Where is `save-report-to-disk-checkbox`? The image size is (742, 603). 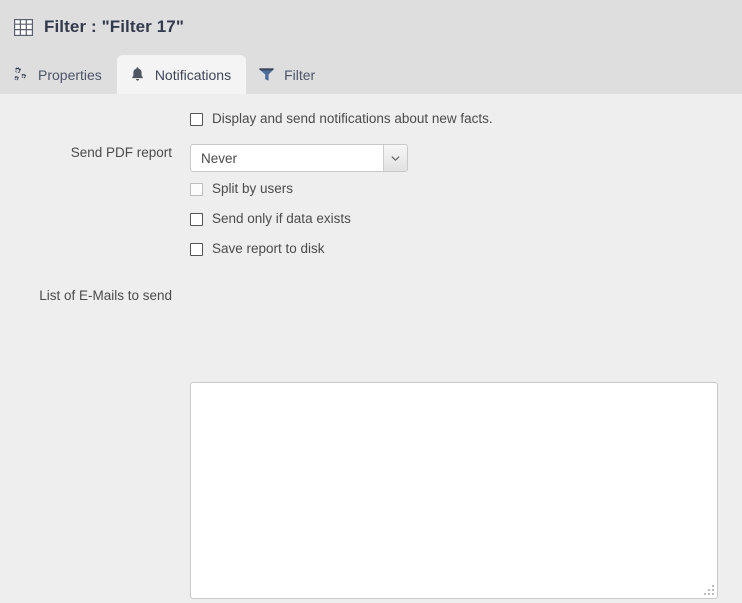 save-report-to-disk-checkbox is located at coordinates (196, 249).